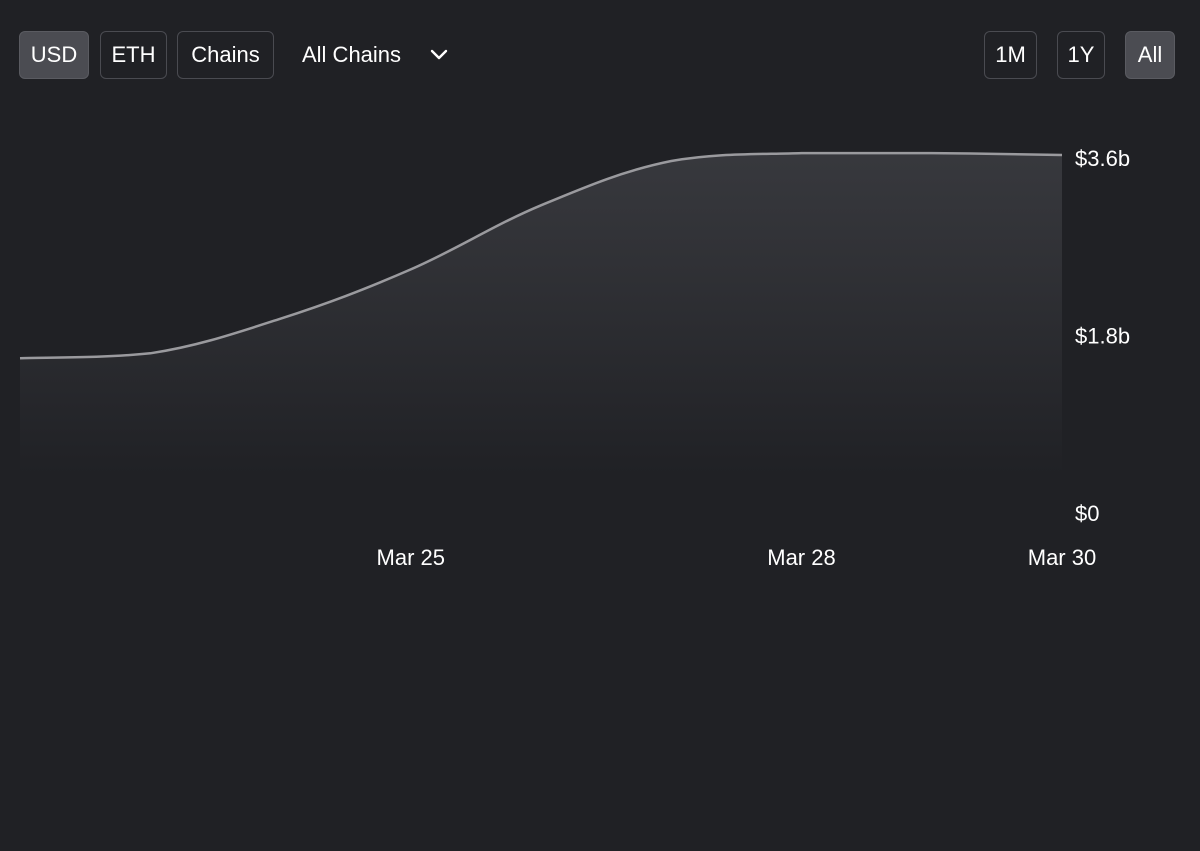 The width and height of the screenshot is (1200, 851). Describe the element at coordinates (1062, 557) in the screenshot. I see `x-tick-label: Mar 30` at that location.